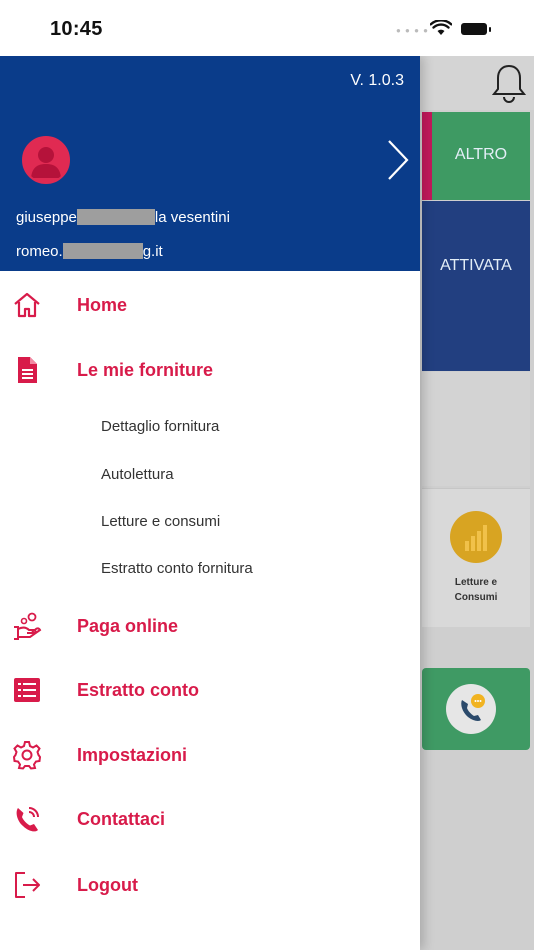 The image size is (534, 950). What do you see at coordinates (476, 265) in the screenshot?
I see `tile-attivata-label: ATTIVATA` at bounding box center [476, 265].